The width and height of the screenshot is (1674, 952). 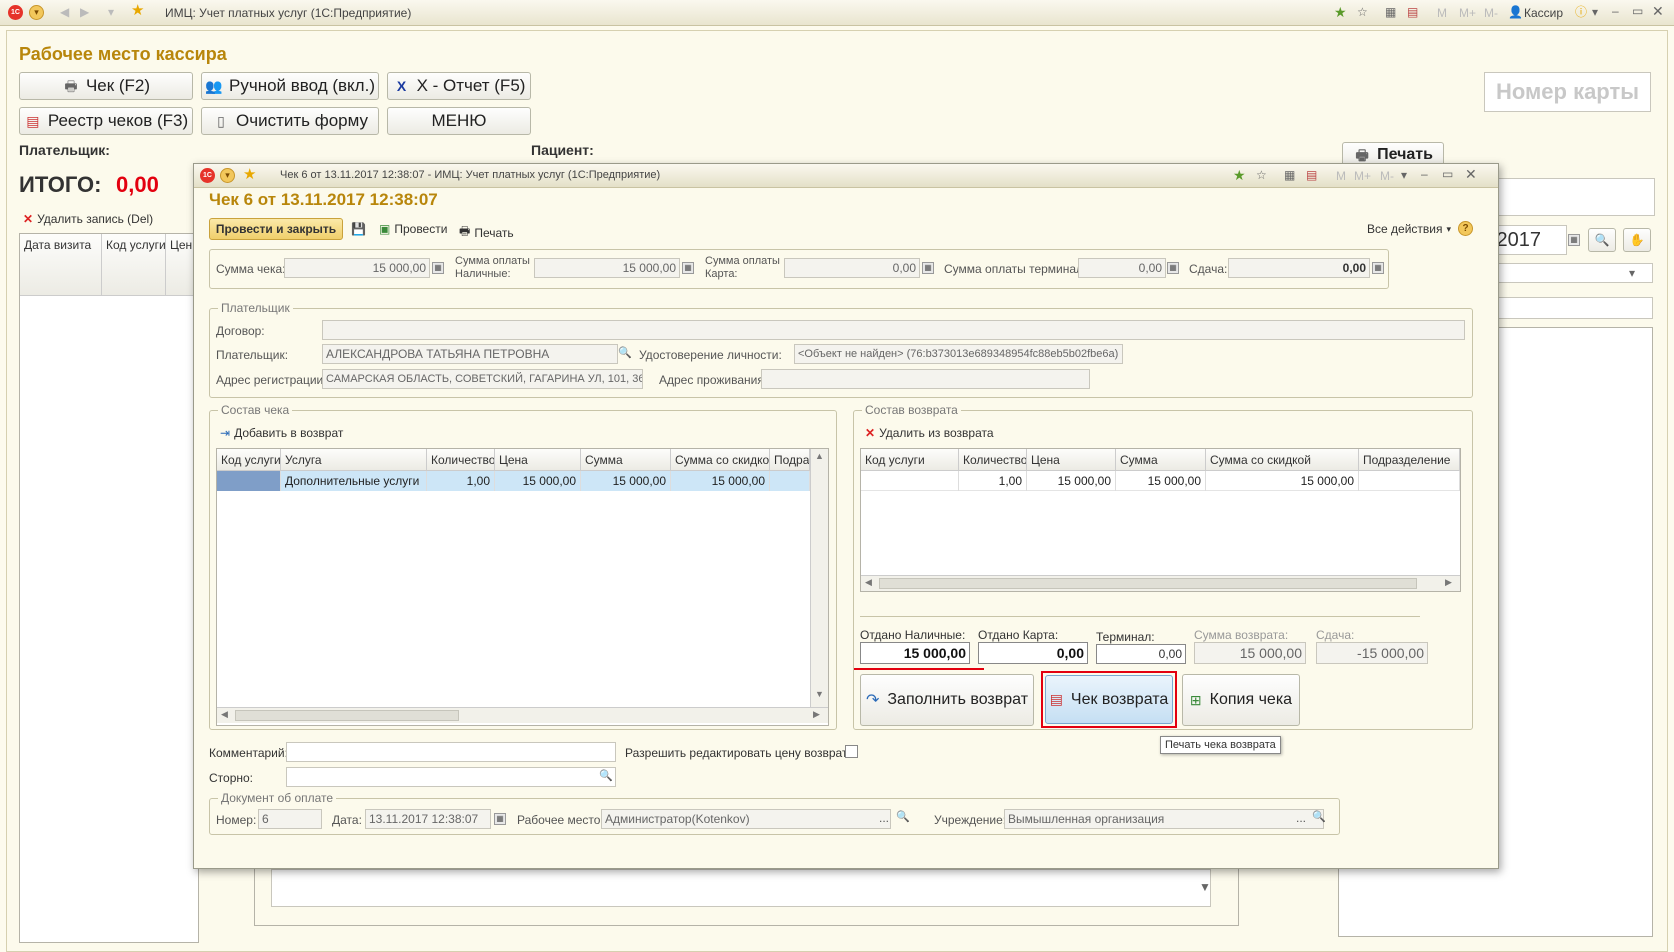 What do you see at coordinates (915, 653) in the screenshot?
I see `returned-cash-field: 15 000,00` at bounding box center [915, 653].